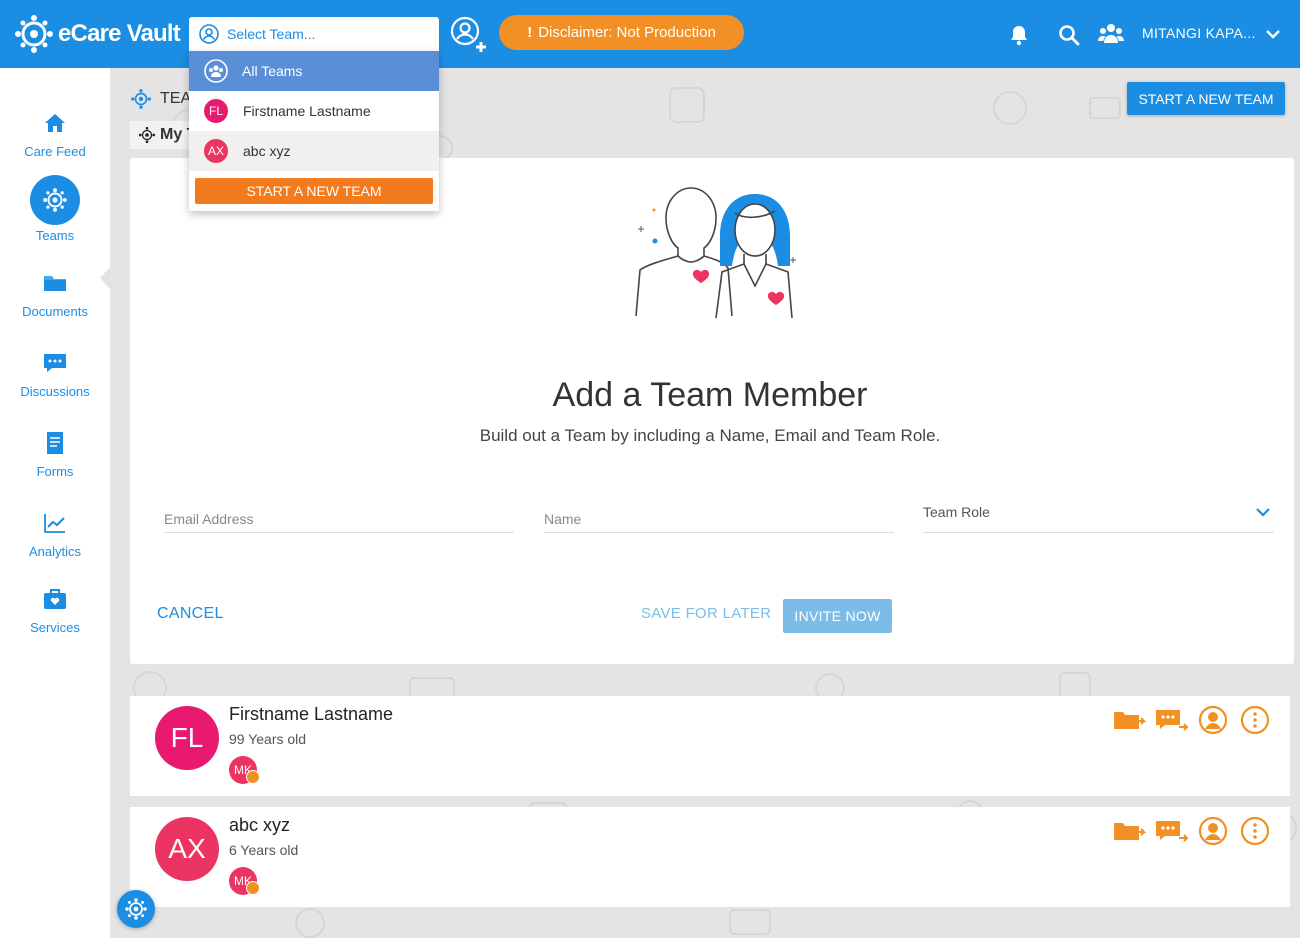 The height and width of the screenshot is (938, 1300). Describe the element at coordinates (55, 599) in the screenshot. I see `briefcase-icon` at that location.